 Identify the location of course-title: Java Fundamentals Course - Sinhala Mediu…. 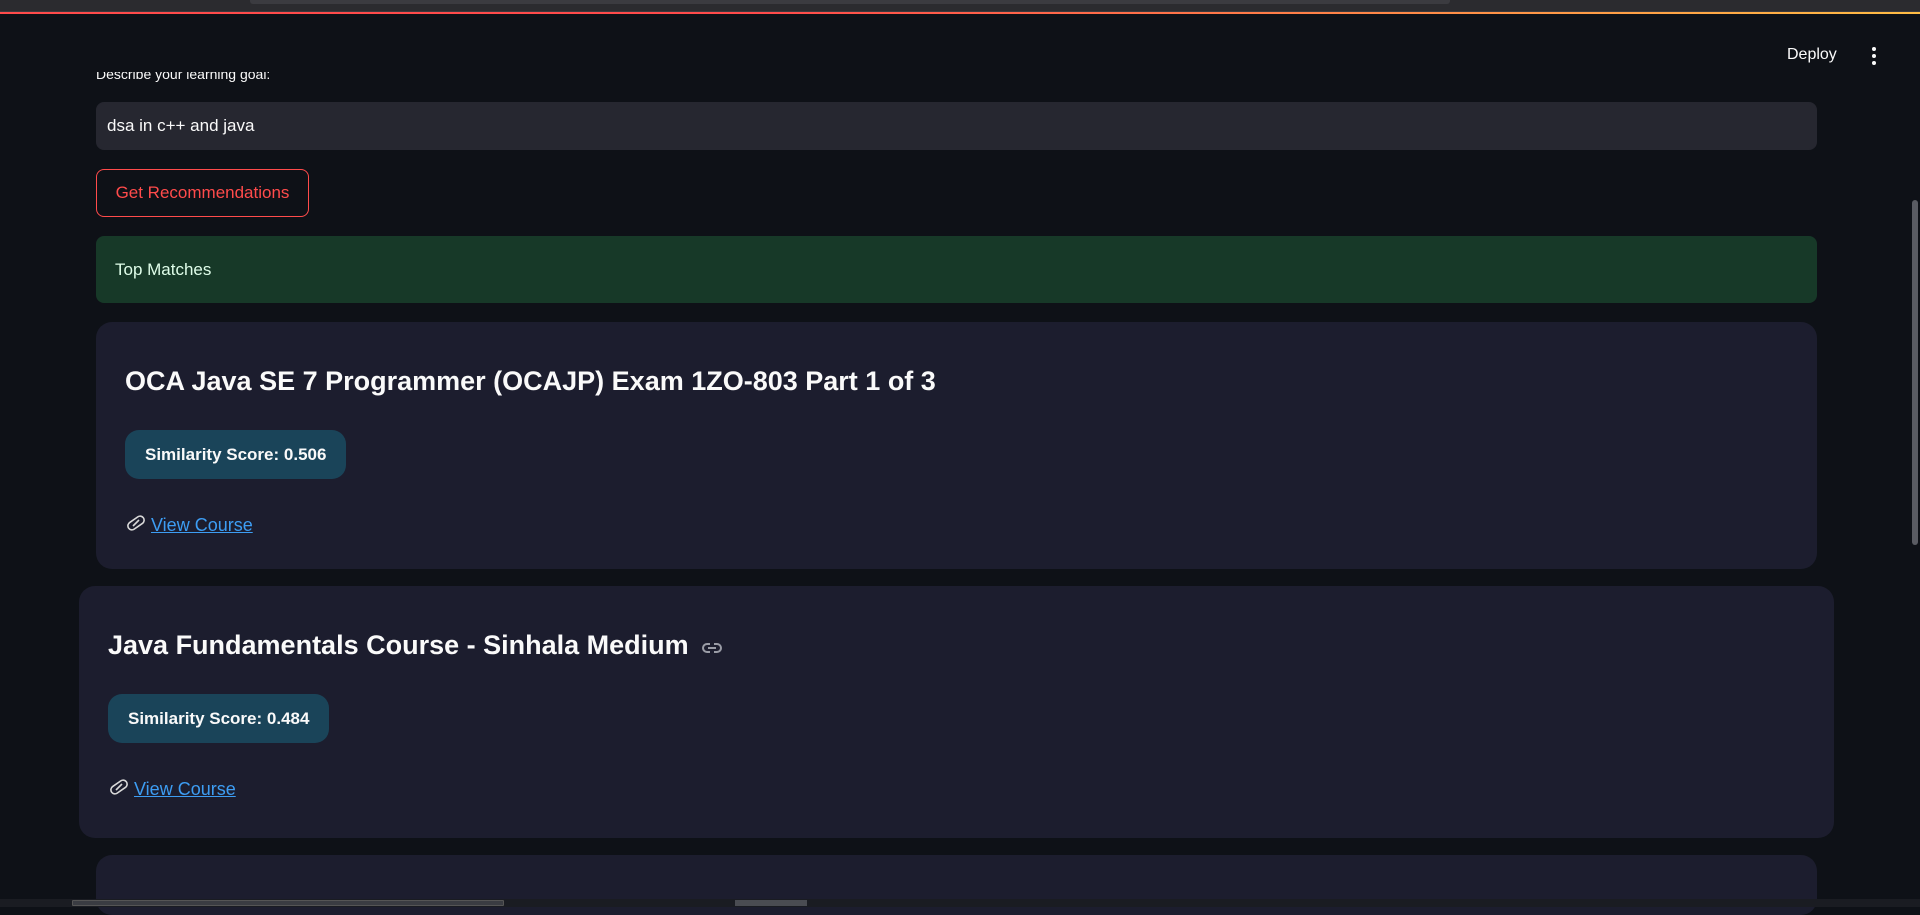
(415, 646).